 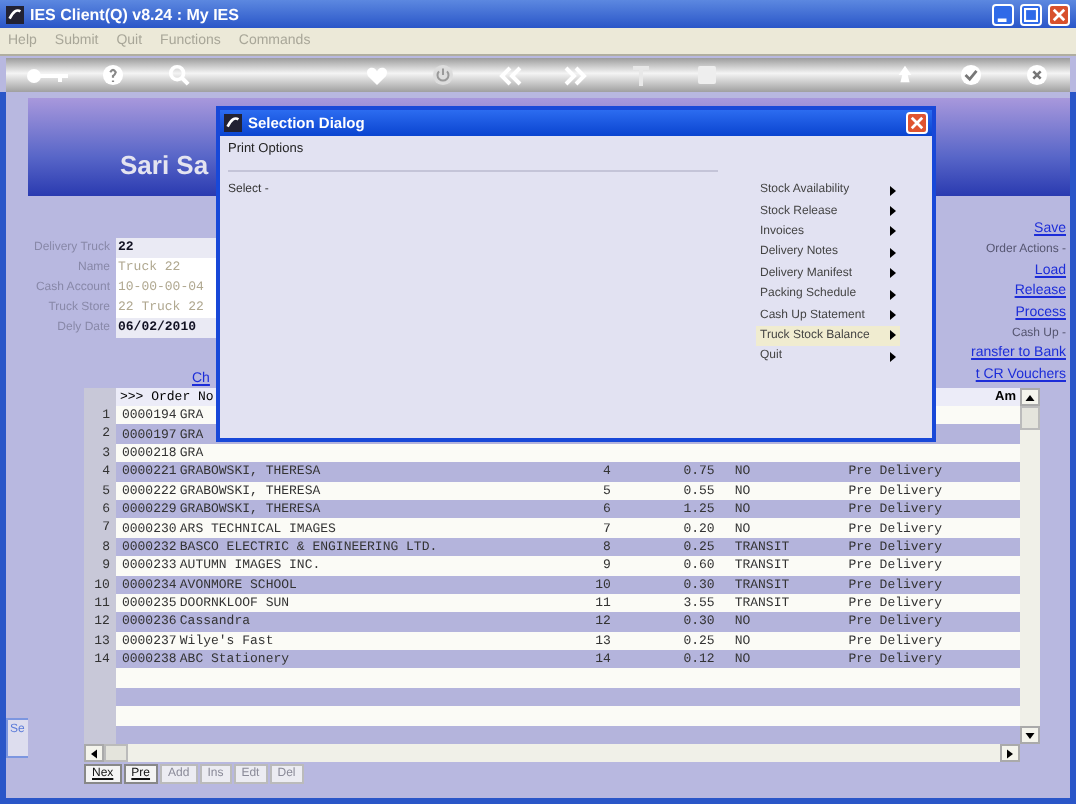 I want to click on key-icon, so click(x=47, y=75).